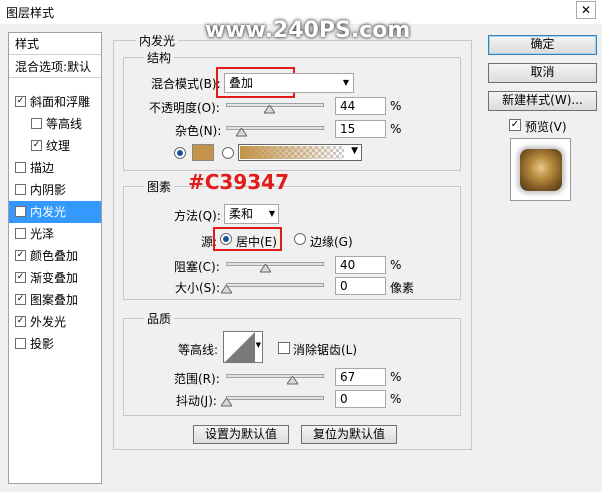 This screenshot has height=492, width=602. I want to click on source-edge-label: 边缘(G), so click(331, 242).